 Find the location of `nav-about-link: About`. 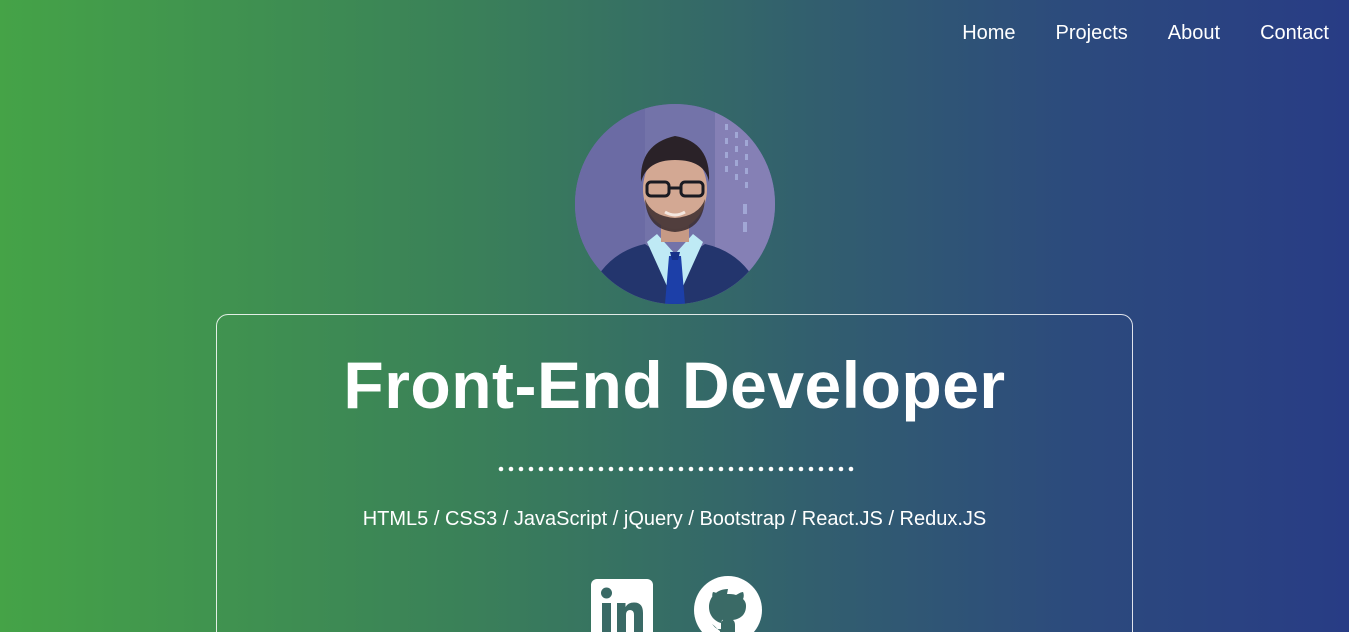

nav-about-link: About is located at coordinates (1194, 33).